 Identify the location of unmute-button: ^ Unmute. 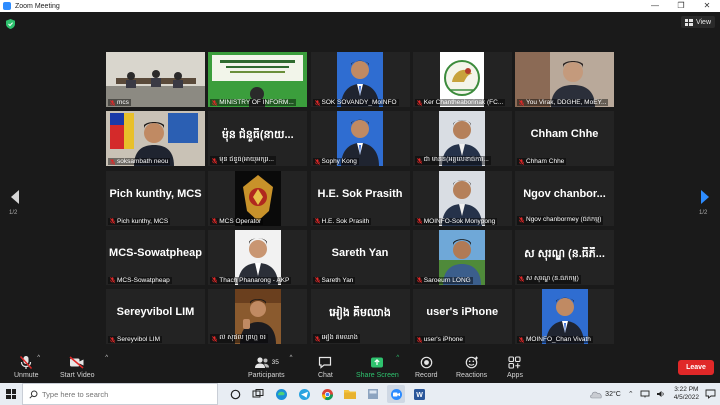
(27, 366).